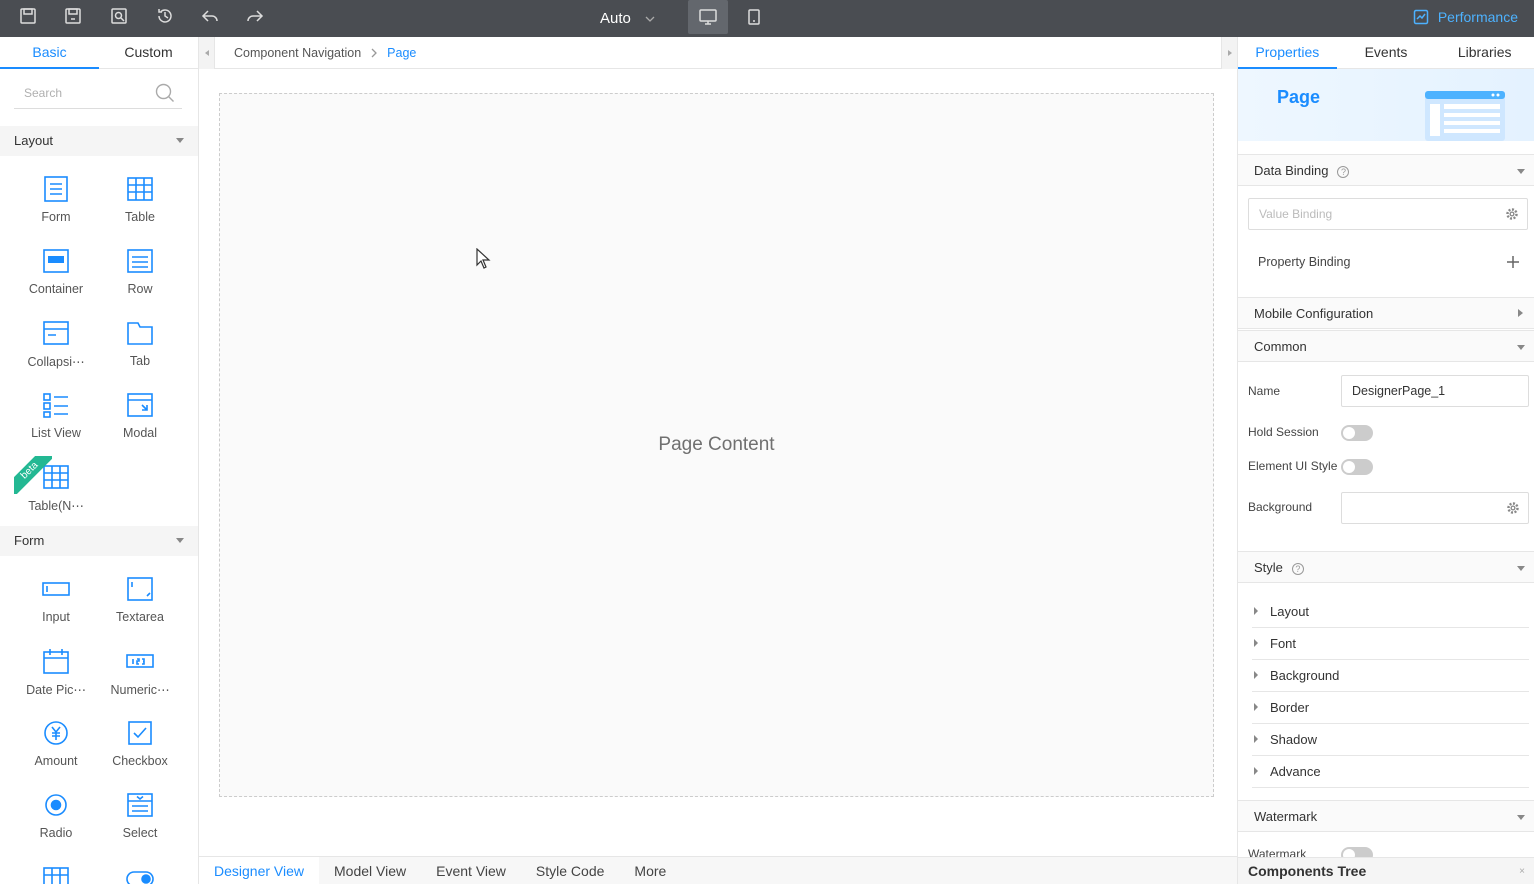 This screenshot has width=1534, height=884. I want to click on component-numeric: Numeric⋯, so click(140, 672).